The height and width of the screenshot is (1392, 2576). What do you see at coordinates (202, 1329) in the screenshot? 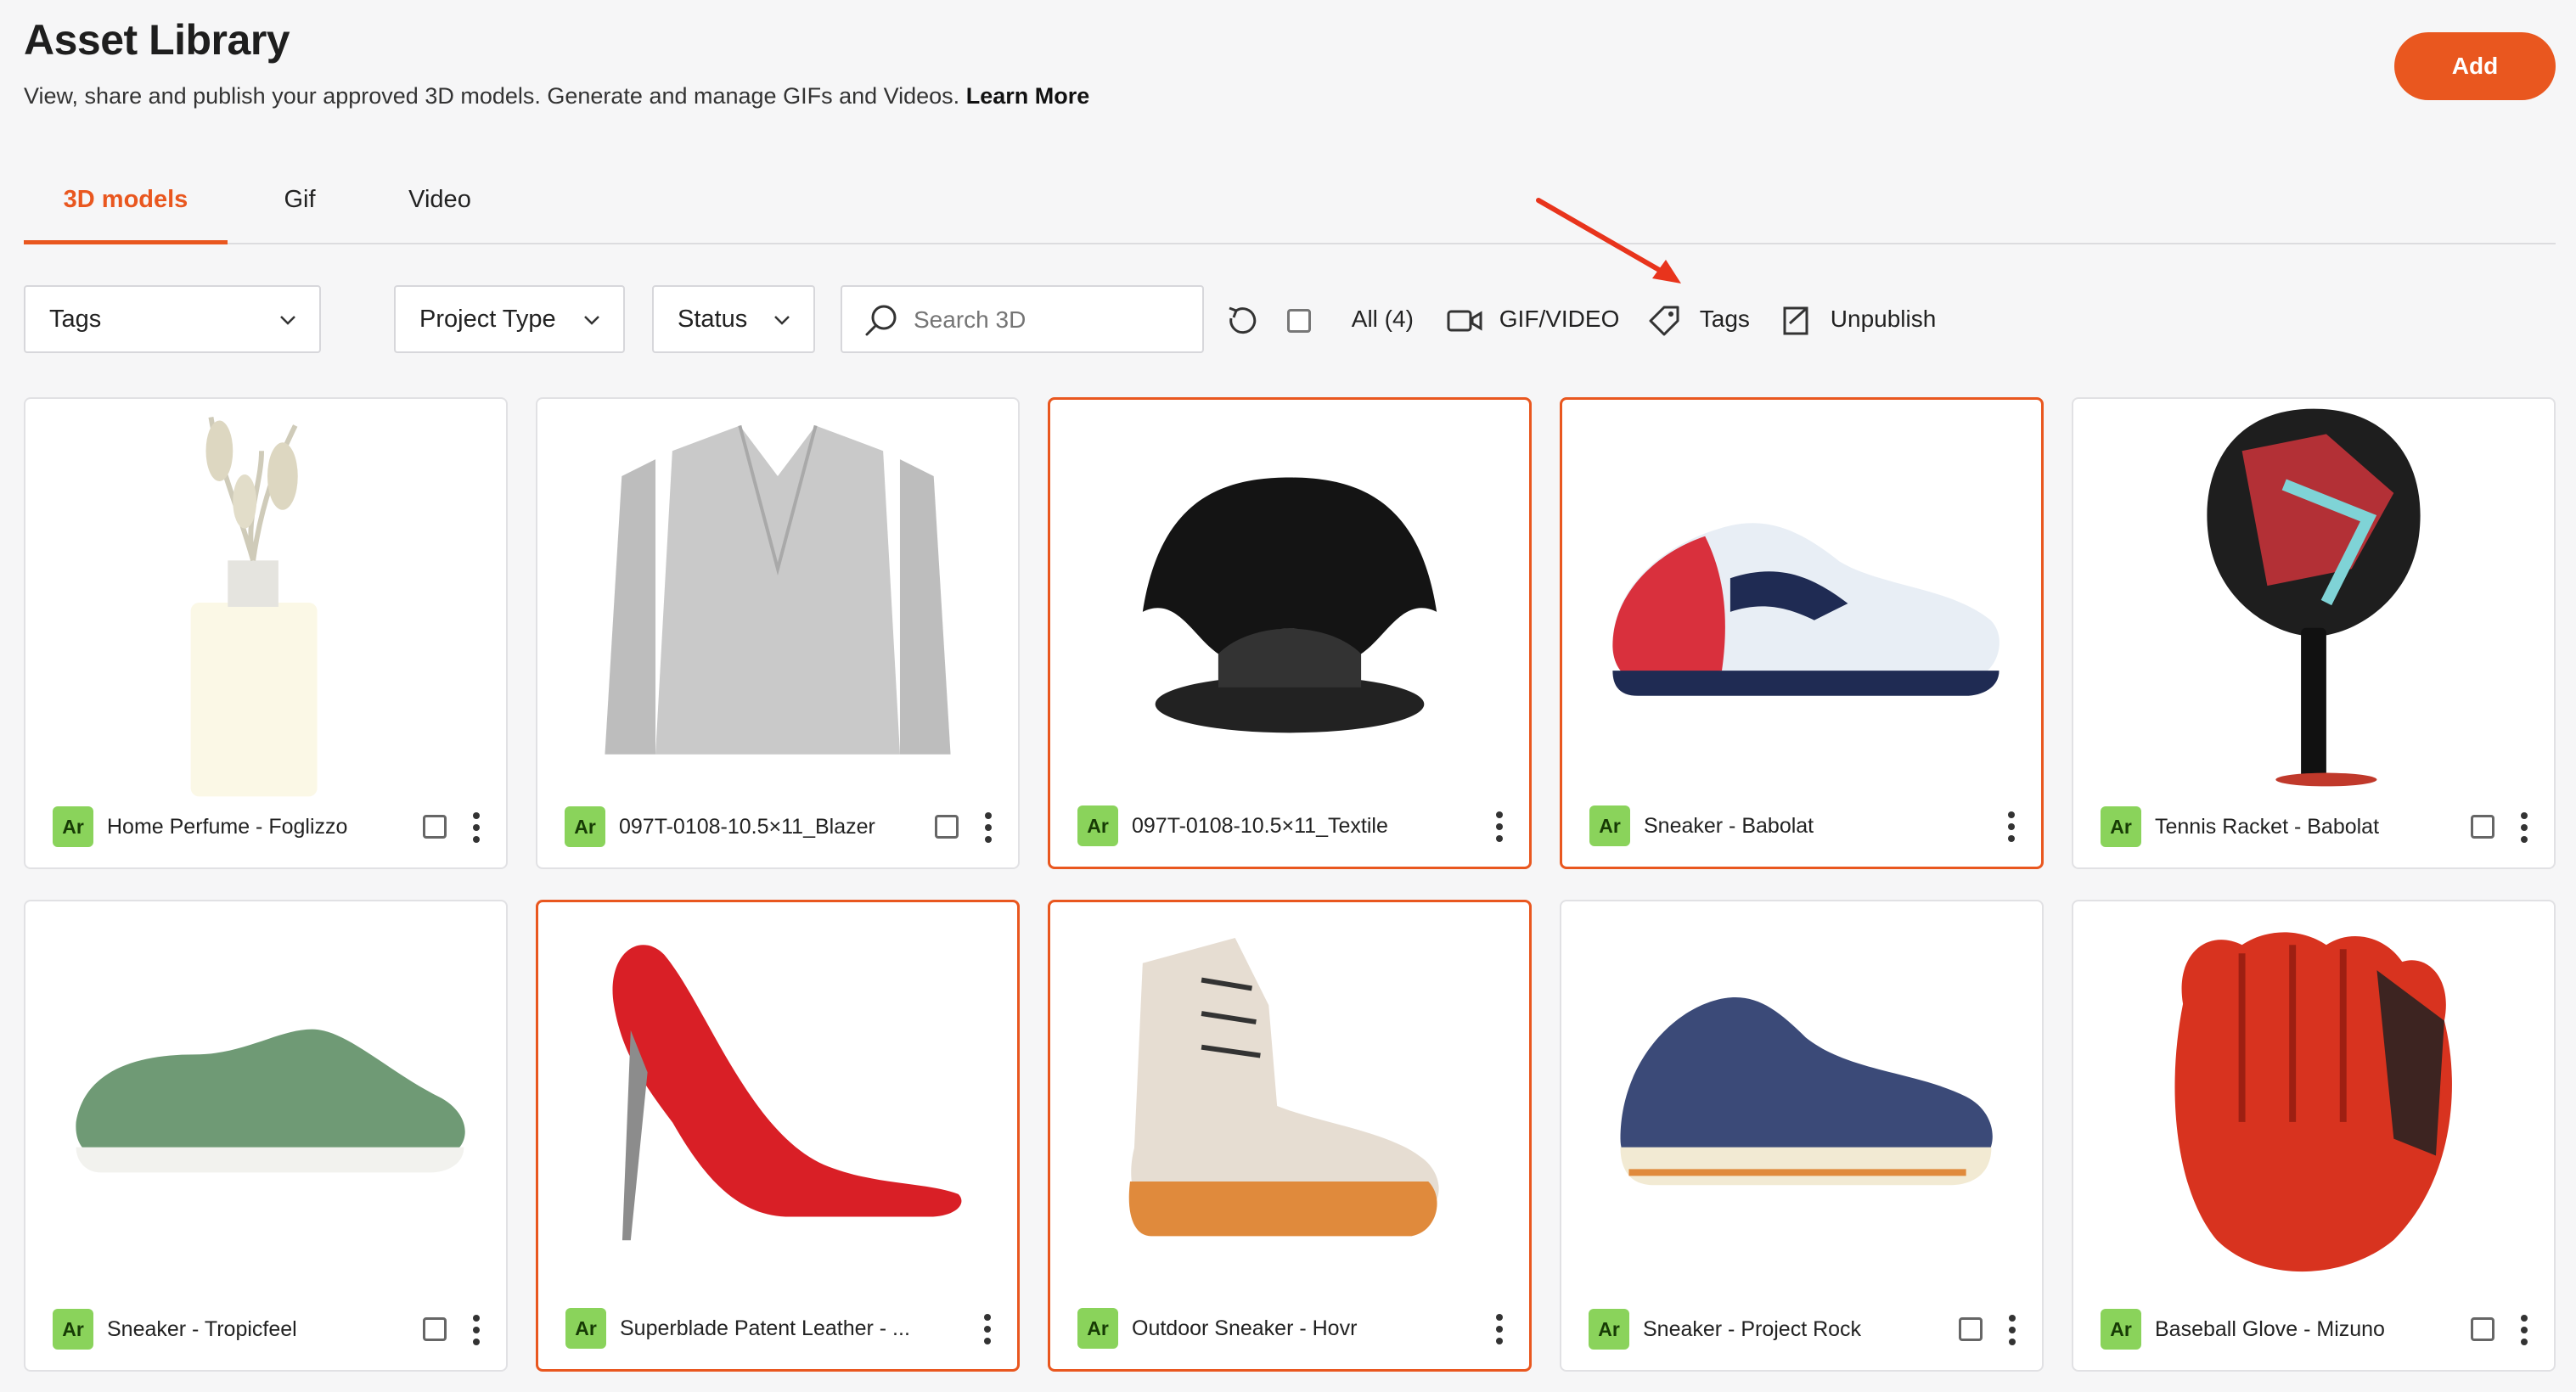
I see `asset-name: Sneaker - Tropicfeel` at bounding box center [202, 1329].